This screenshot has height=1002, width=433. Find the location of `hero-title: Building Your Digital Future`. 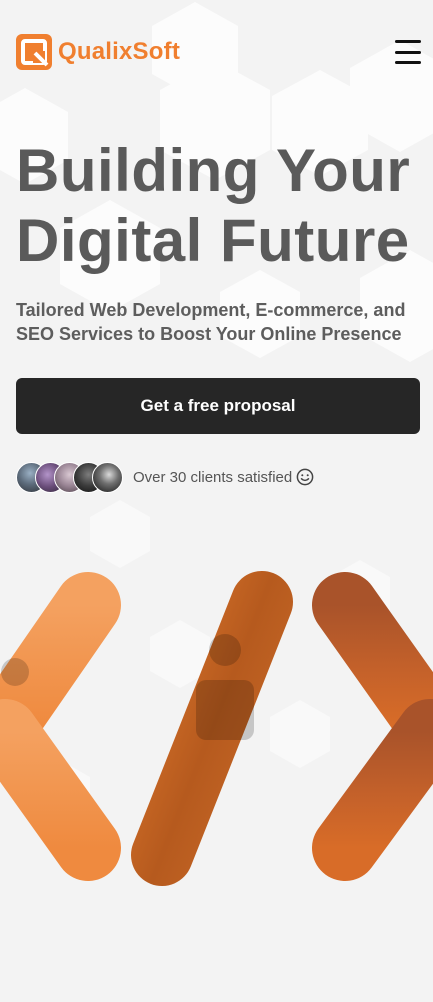

hero-title: Building Your Digital Future is located at coordinates (221, 206).